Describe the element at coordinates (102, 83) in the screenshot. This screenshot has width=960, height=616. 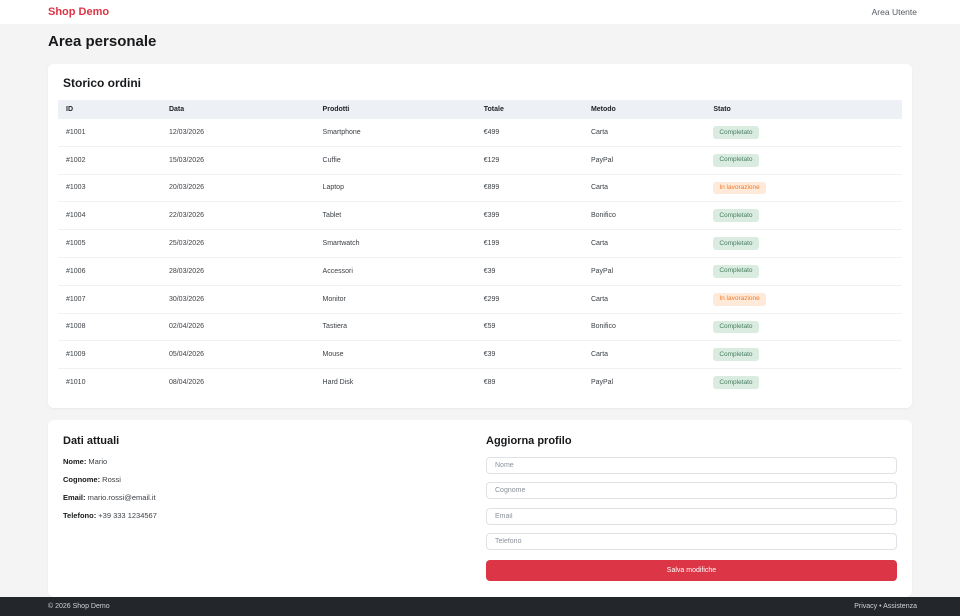
I see `orders-card-title: Storico ordini` at that location.